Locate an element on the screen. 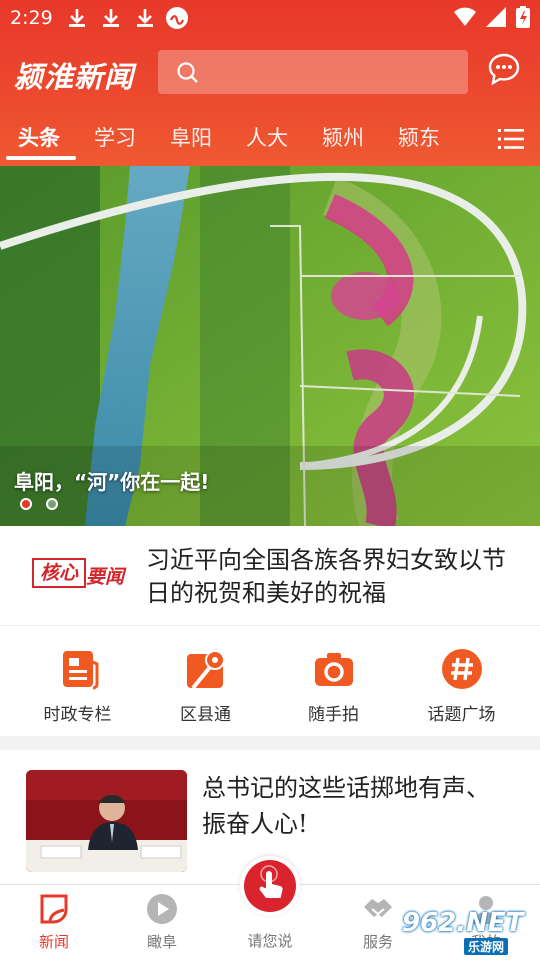 The width and height of the screenshot is (540, 960). message-icon is located at coordinates (504, 69).